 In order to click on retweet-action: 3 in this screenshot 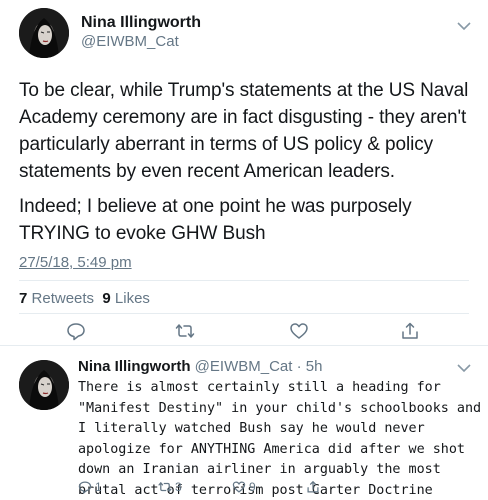, I will do `click(170, 487)`.